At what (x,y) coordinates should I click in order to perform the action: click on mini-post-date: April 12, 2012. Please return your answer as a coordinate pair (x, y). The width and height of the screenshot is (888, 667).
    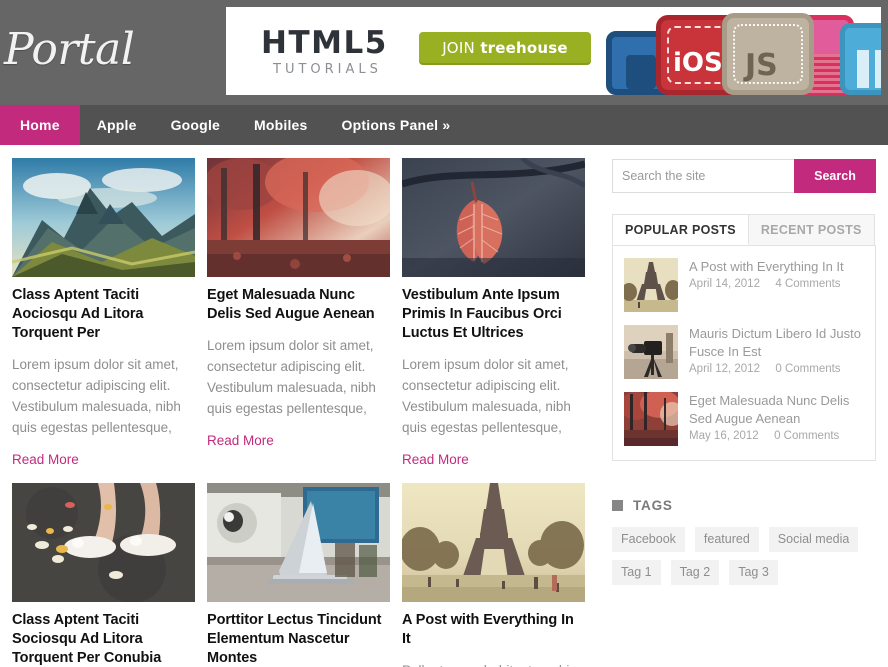
    Looking at the image, I should click on (724, 369).